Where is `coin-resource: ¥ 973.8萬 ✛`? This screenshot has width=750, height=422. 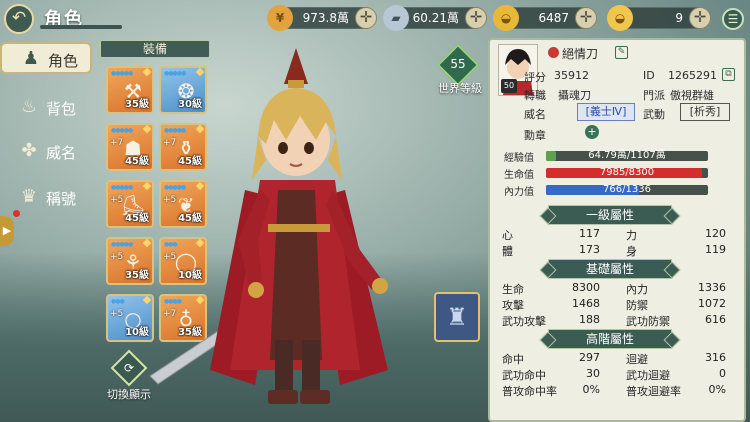
coin-resource: ¥ 973.8萬 ✛ is located at coordinates (322, 18).